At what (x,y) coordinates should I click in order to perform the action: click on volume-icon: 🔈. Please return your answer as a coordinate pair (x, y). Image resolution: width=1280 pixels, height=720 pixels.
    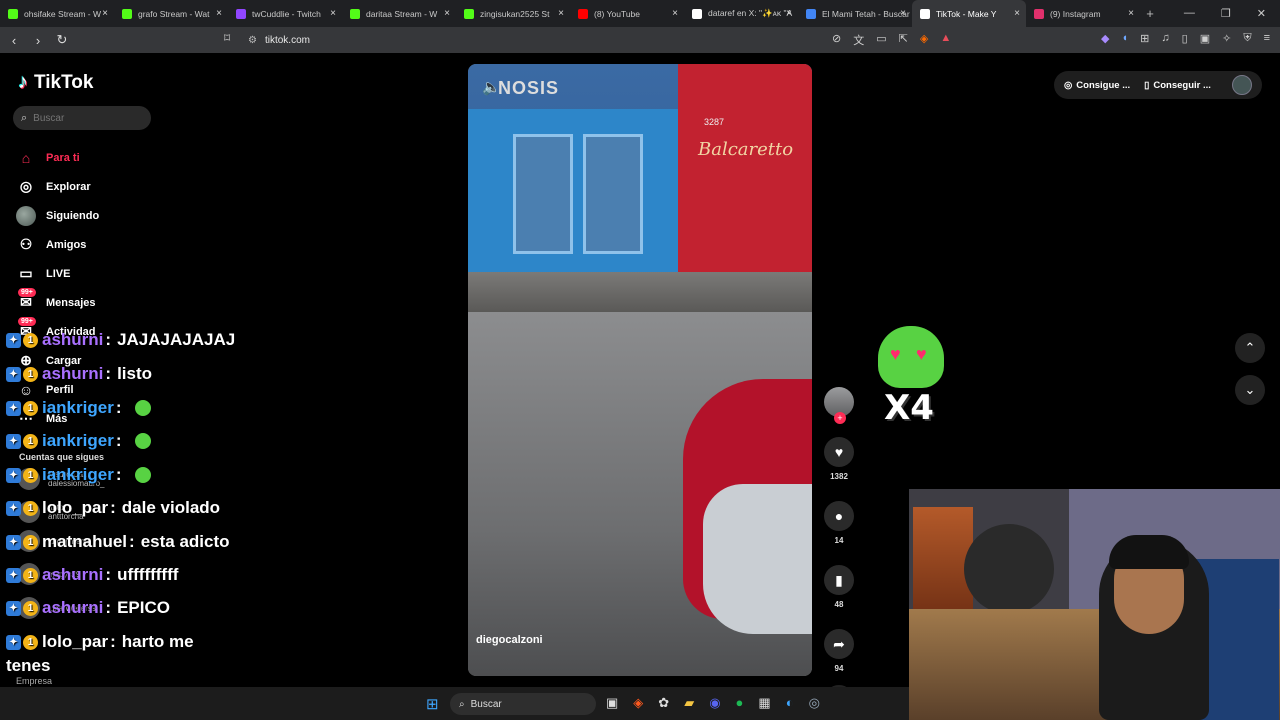
    Looking at the image, I should click on (491, 87).